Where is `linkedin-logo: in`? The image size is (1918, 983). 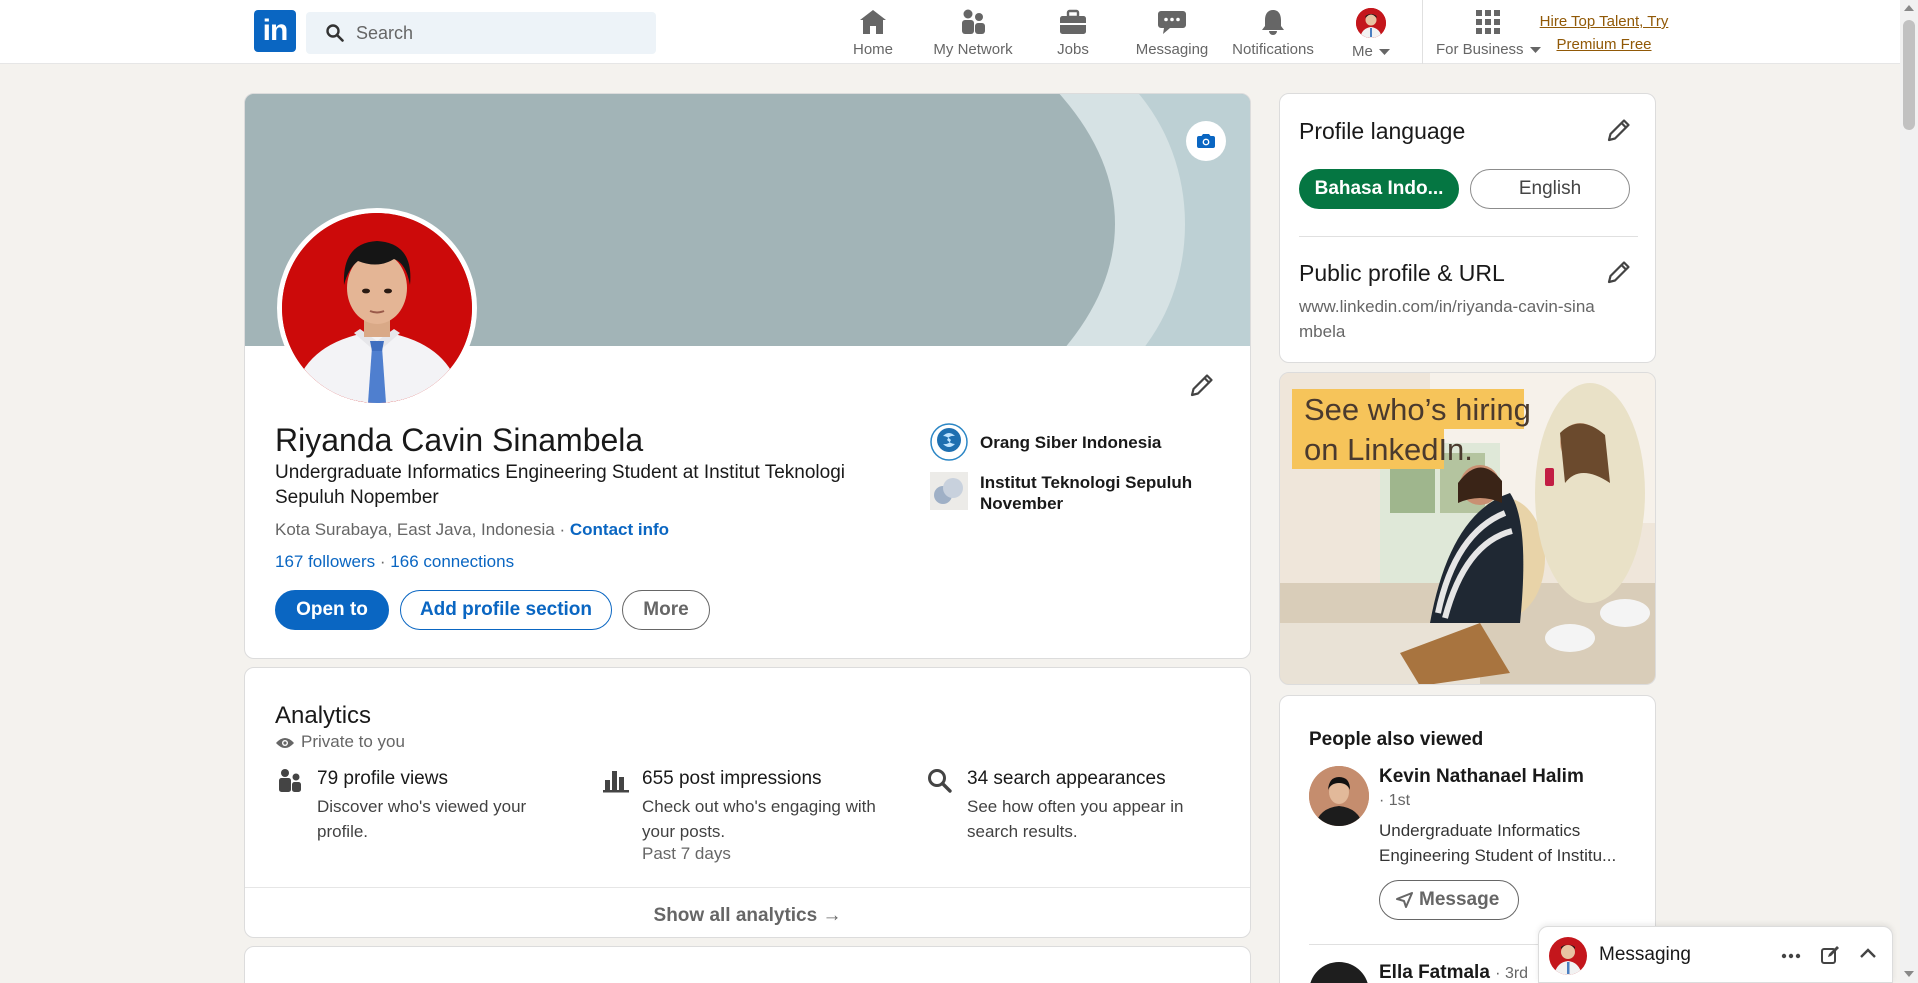
linkedin-logo: in is located at coordinates (275, 31).